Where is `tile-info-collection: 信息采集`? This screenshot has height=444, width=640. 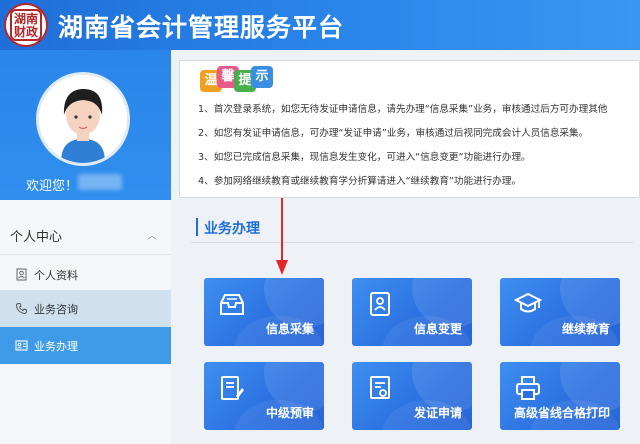 tile-info-collection: 信息采集 is located at coordinates (264, 312).